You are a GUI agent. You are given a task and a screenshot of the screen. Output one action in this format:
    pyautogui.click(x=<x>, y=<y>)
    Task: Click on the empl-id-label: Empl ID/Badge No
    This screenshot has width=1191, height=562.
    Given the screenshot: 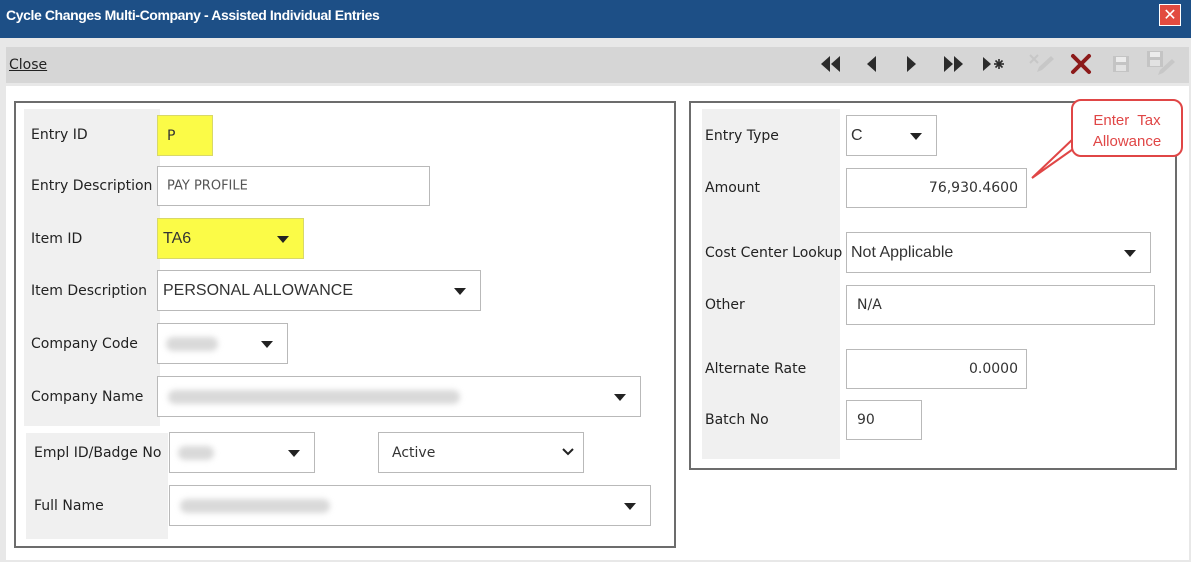 What is the action you would take?
    pyautogui.click(x=98, y=453)
    